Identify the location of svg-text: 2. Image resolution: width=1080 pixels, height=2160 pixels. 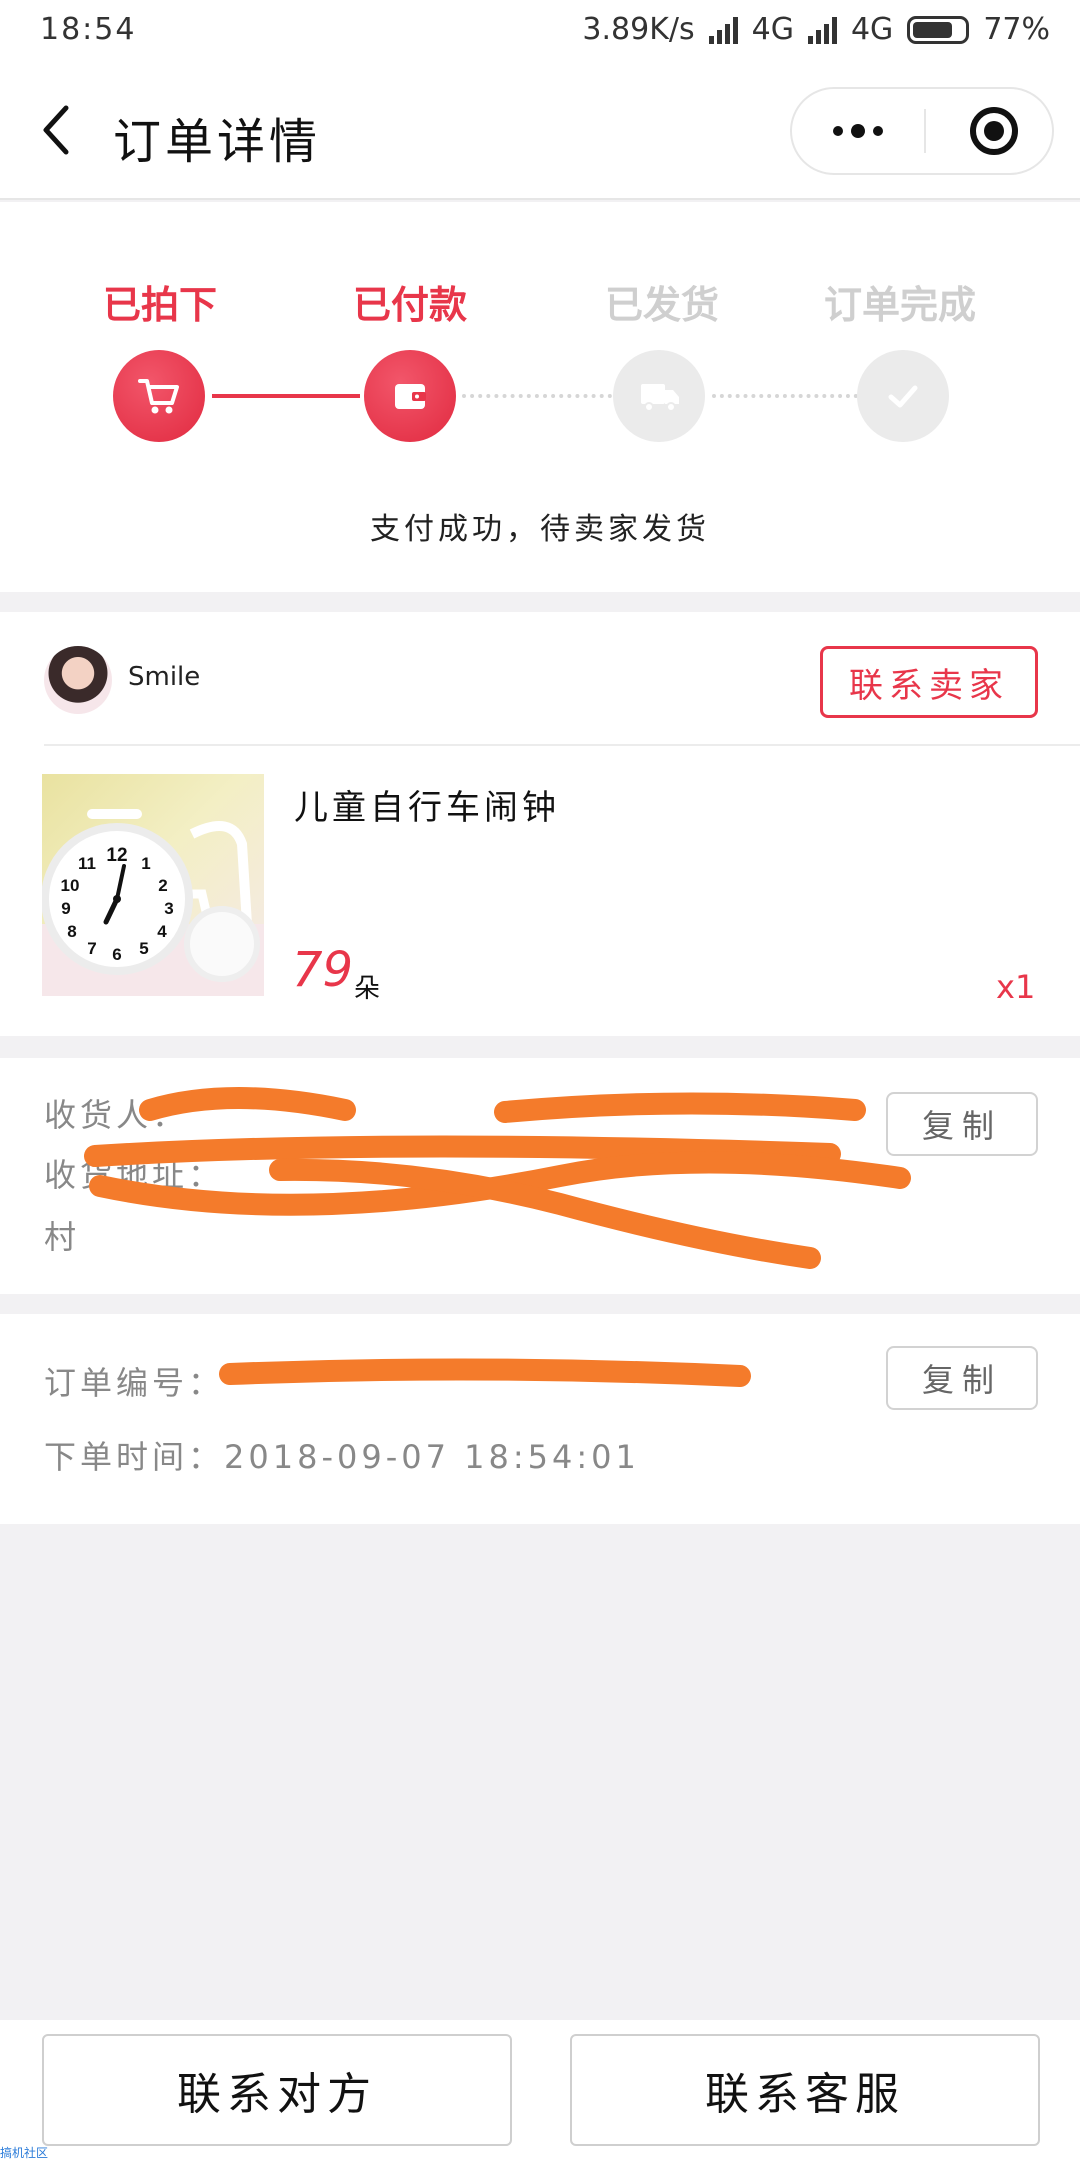
(162, 885).